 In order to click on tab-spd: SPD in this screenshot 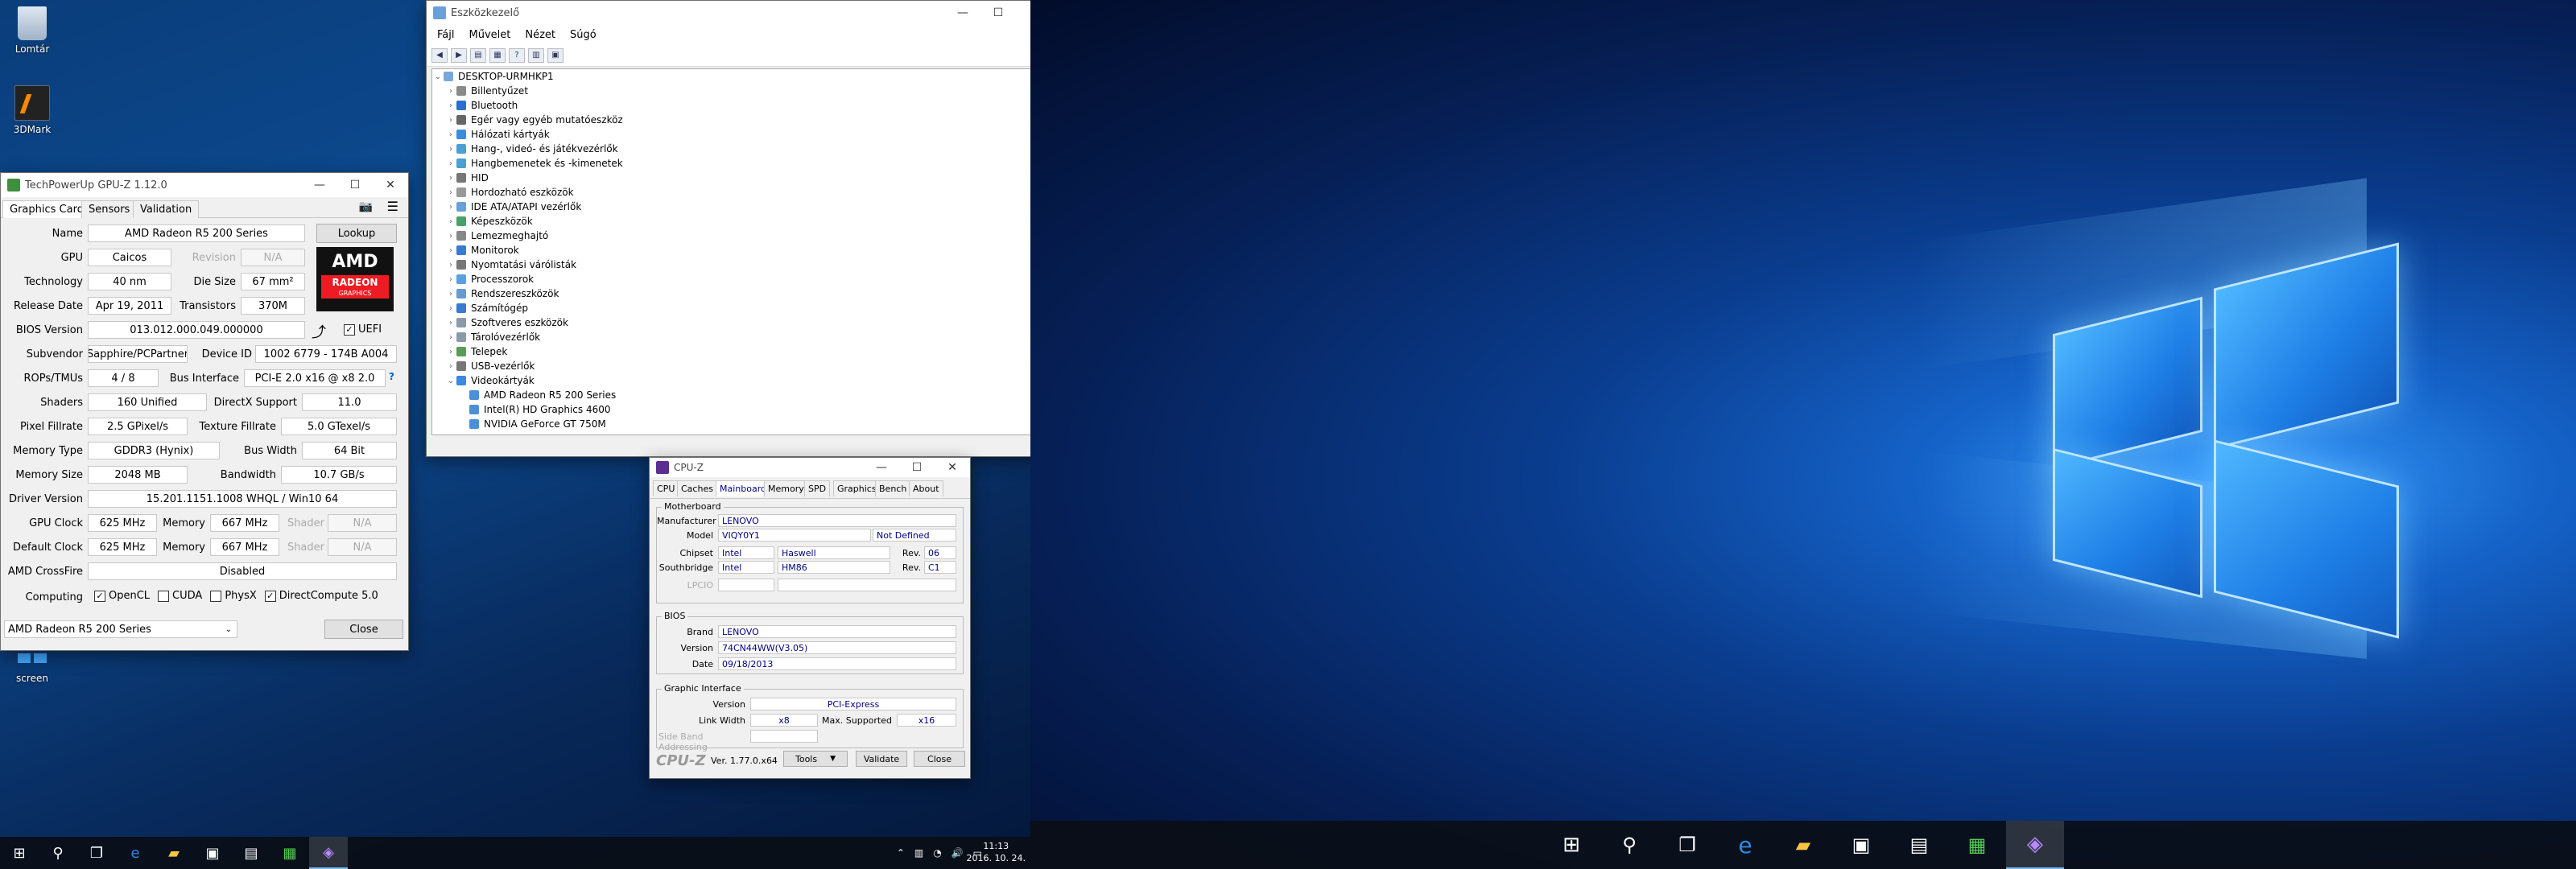, I will do `click(817, 488)`.